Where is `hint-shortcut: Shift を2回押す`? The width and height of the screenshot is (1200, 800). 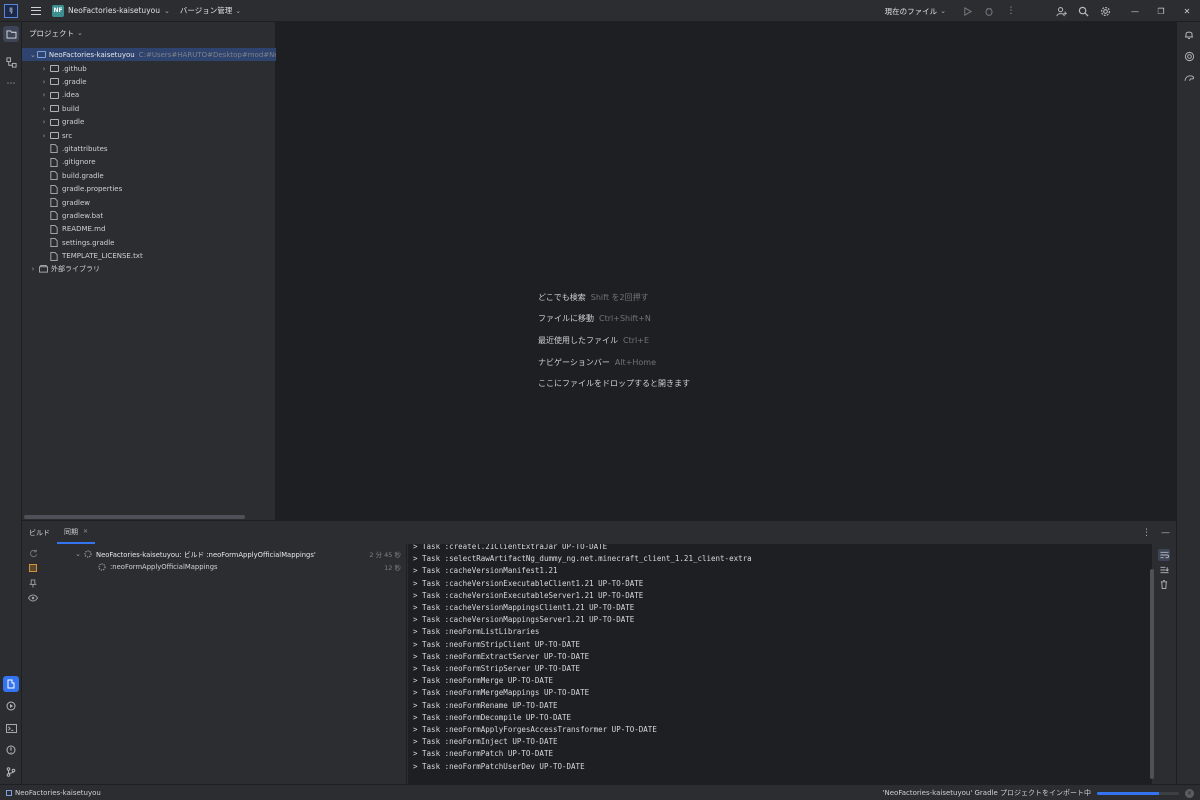
hint-shortcut: Shift を2回押す is located at coordinates (619, 297).